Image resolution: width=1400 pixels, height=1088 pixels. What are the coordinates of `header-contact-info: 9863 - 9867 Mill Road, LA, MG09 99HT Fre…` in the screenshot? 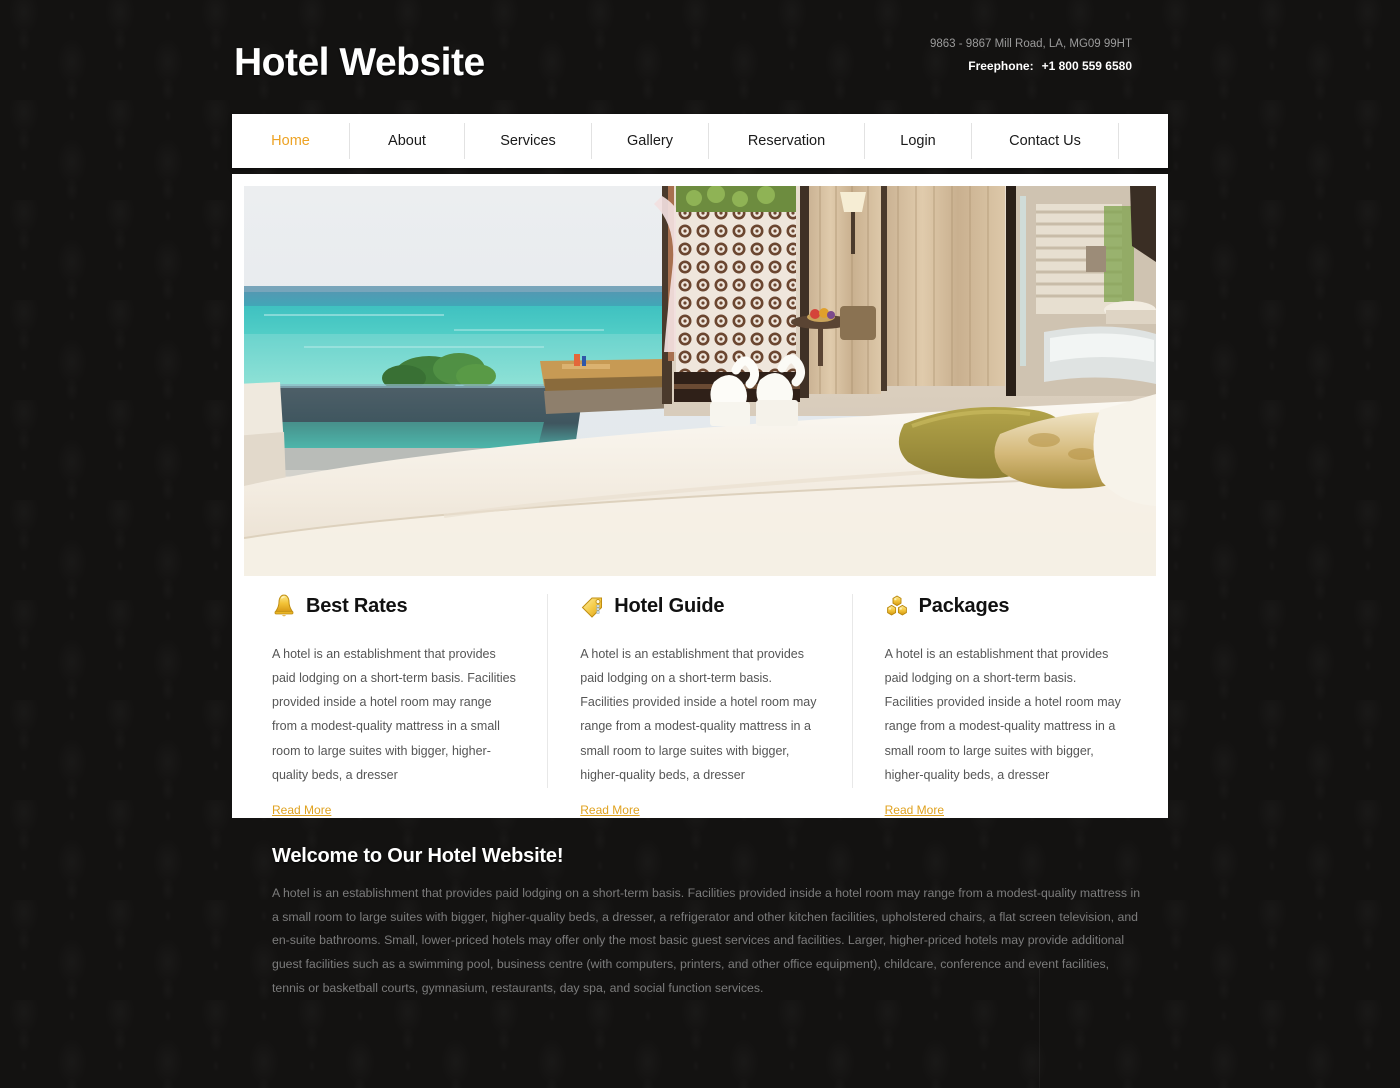 It's located at (1031, 54).